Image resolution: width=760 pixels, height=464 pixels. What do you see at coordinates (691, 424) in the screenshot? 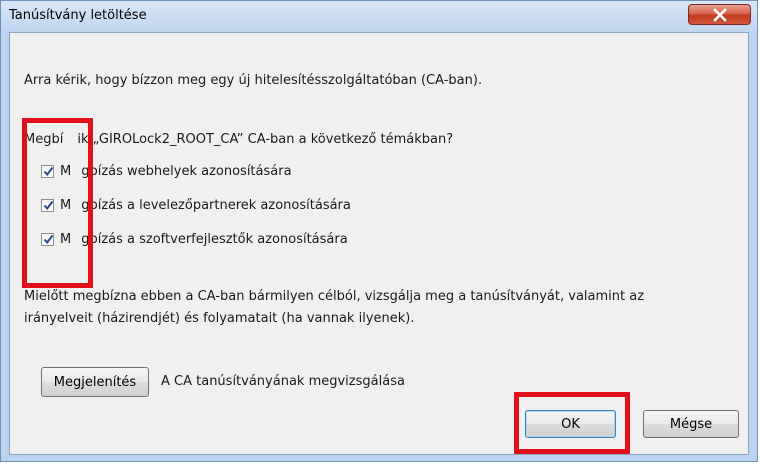
I see `cancel-button: Mégse` at bounding box center [691, 424].